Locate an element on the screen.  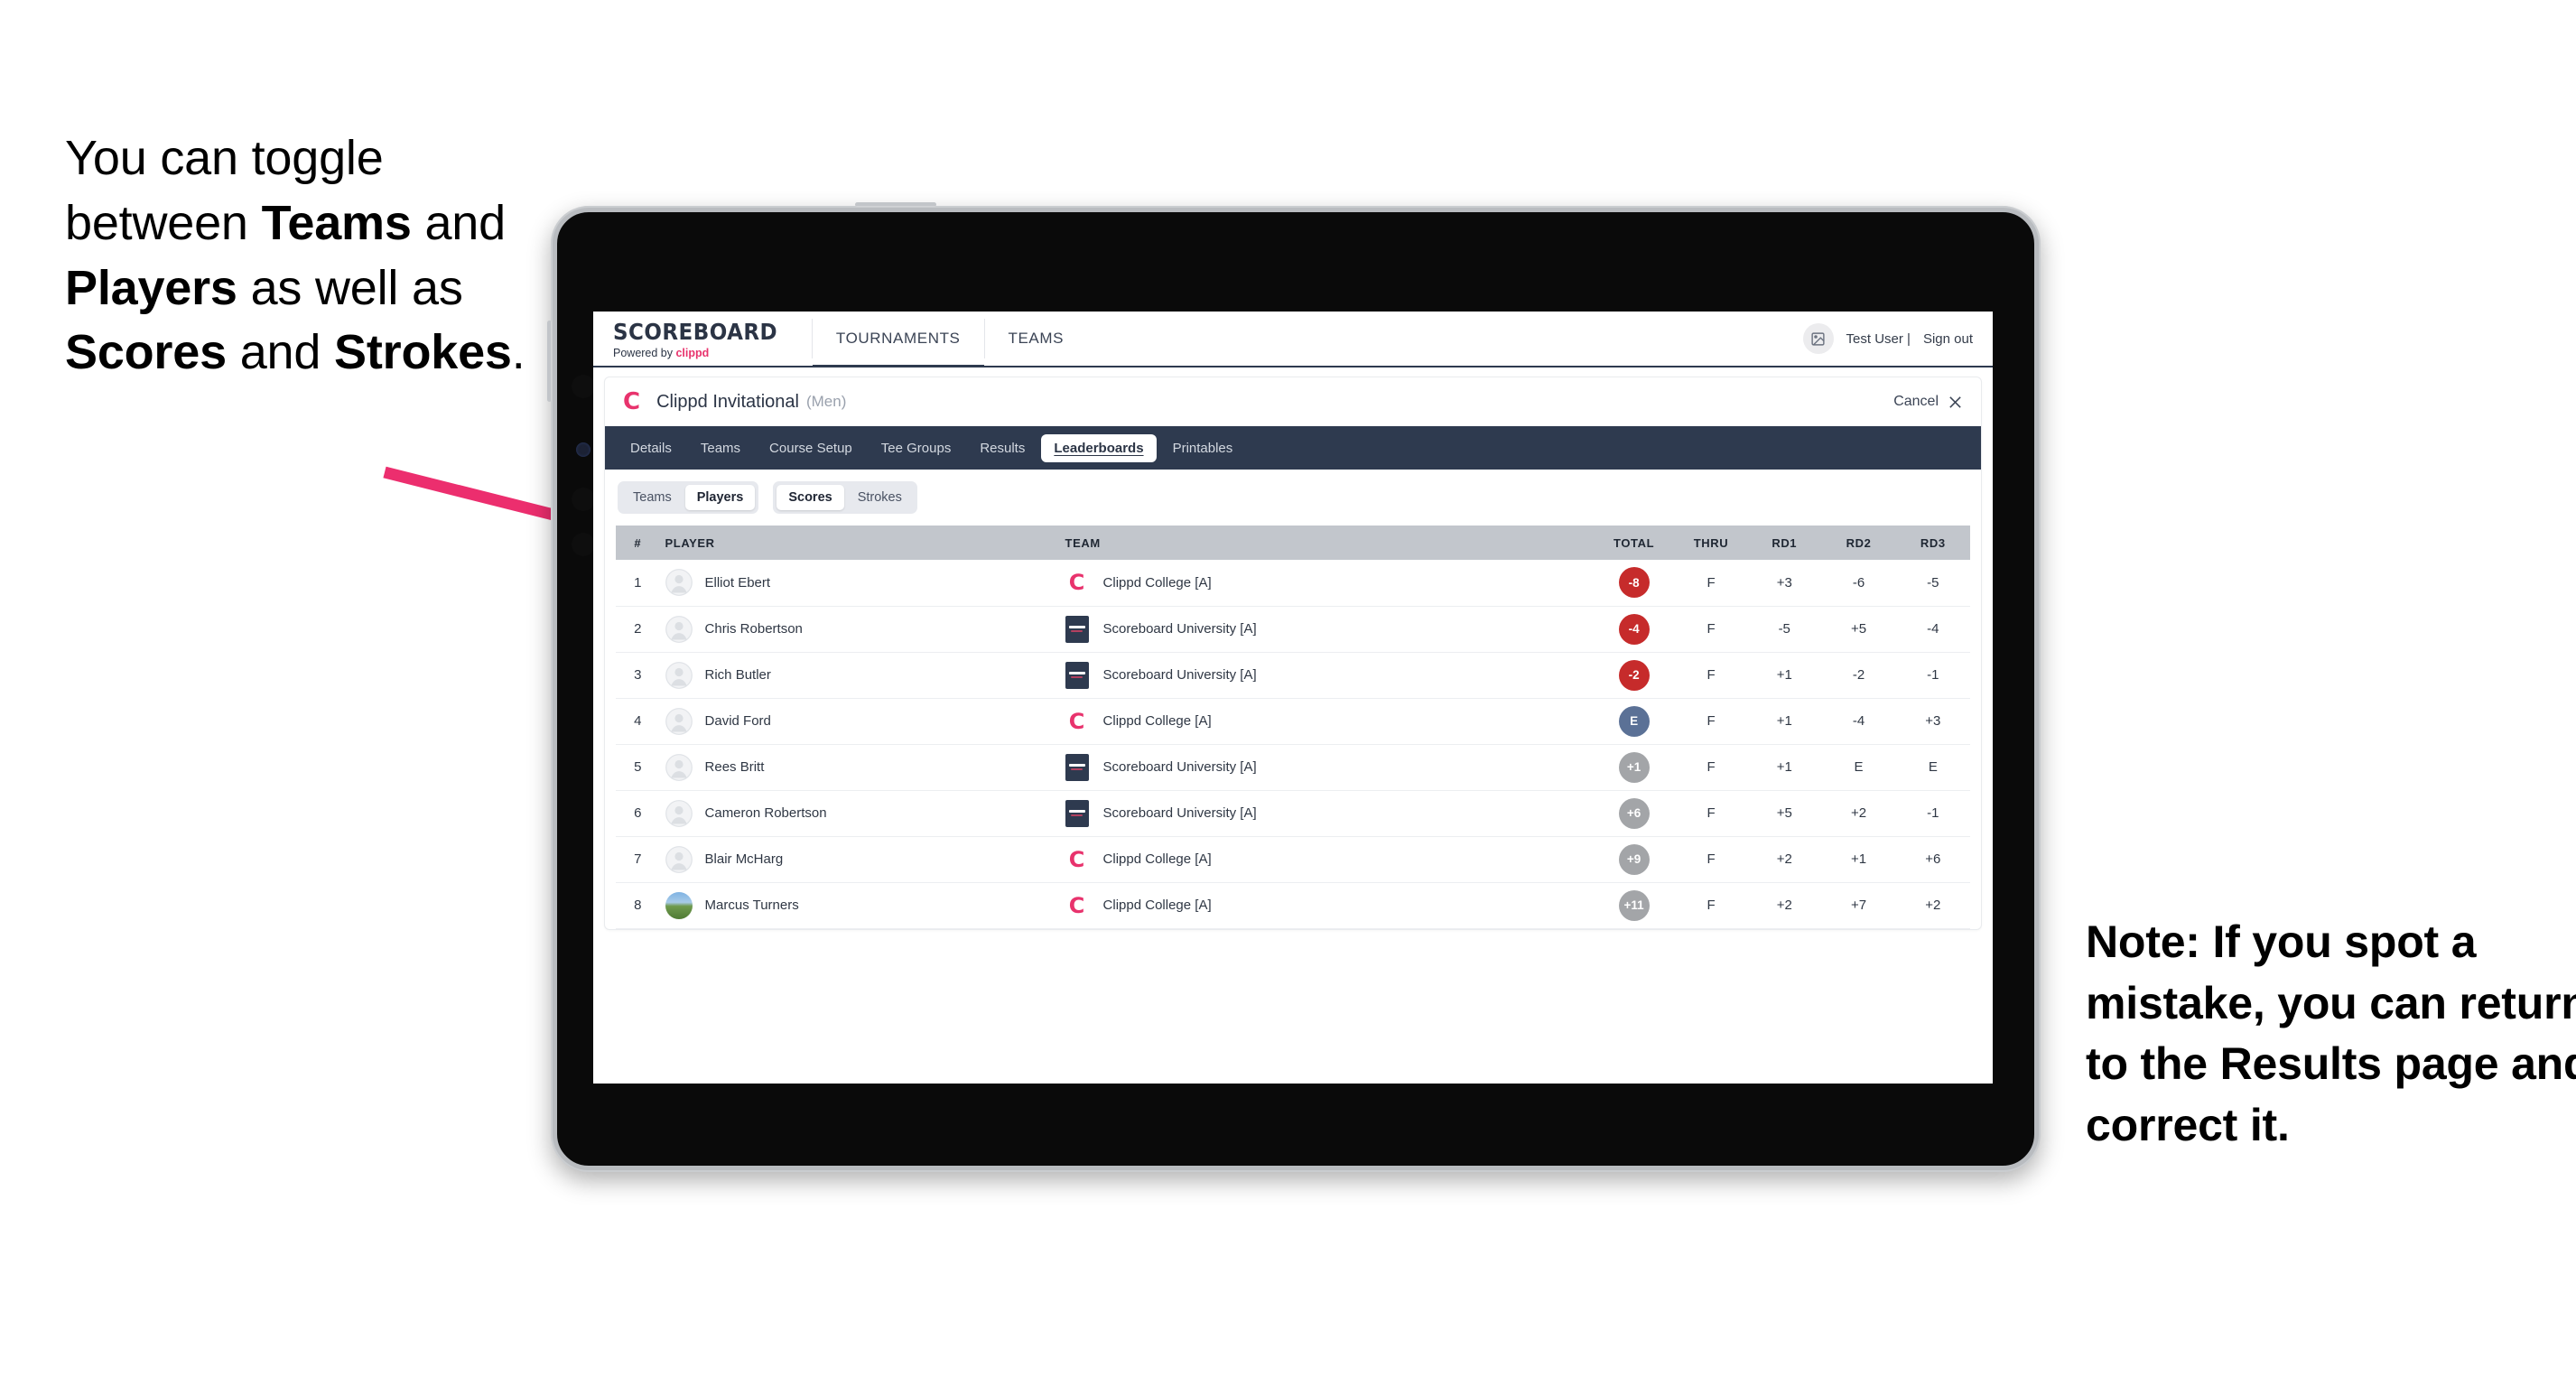
scope-toggle-group: Teams Players is located at coordinates (688, 497).